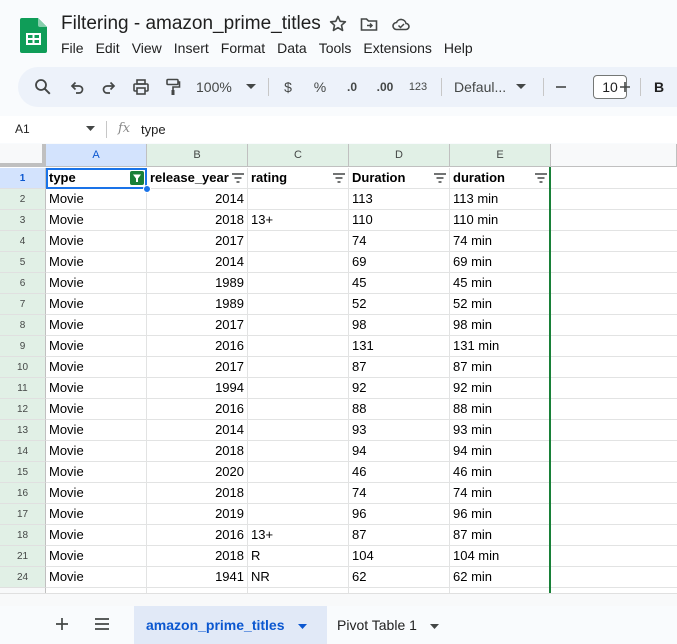  I want to click on row-header: 10, so click(23, 367).